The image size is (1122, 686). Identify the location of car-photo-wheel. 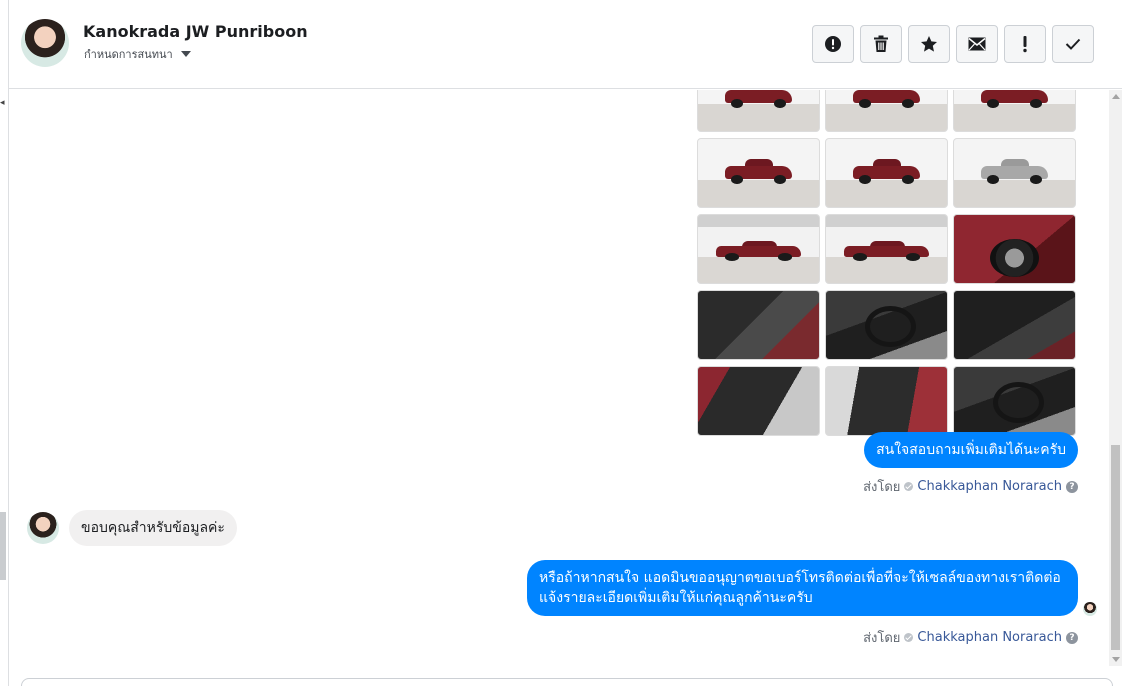
(1014, 249).